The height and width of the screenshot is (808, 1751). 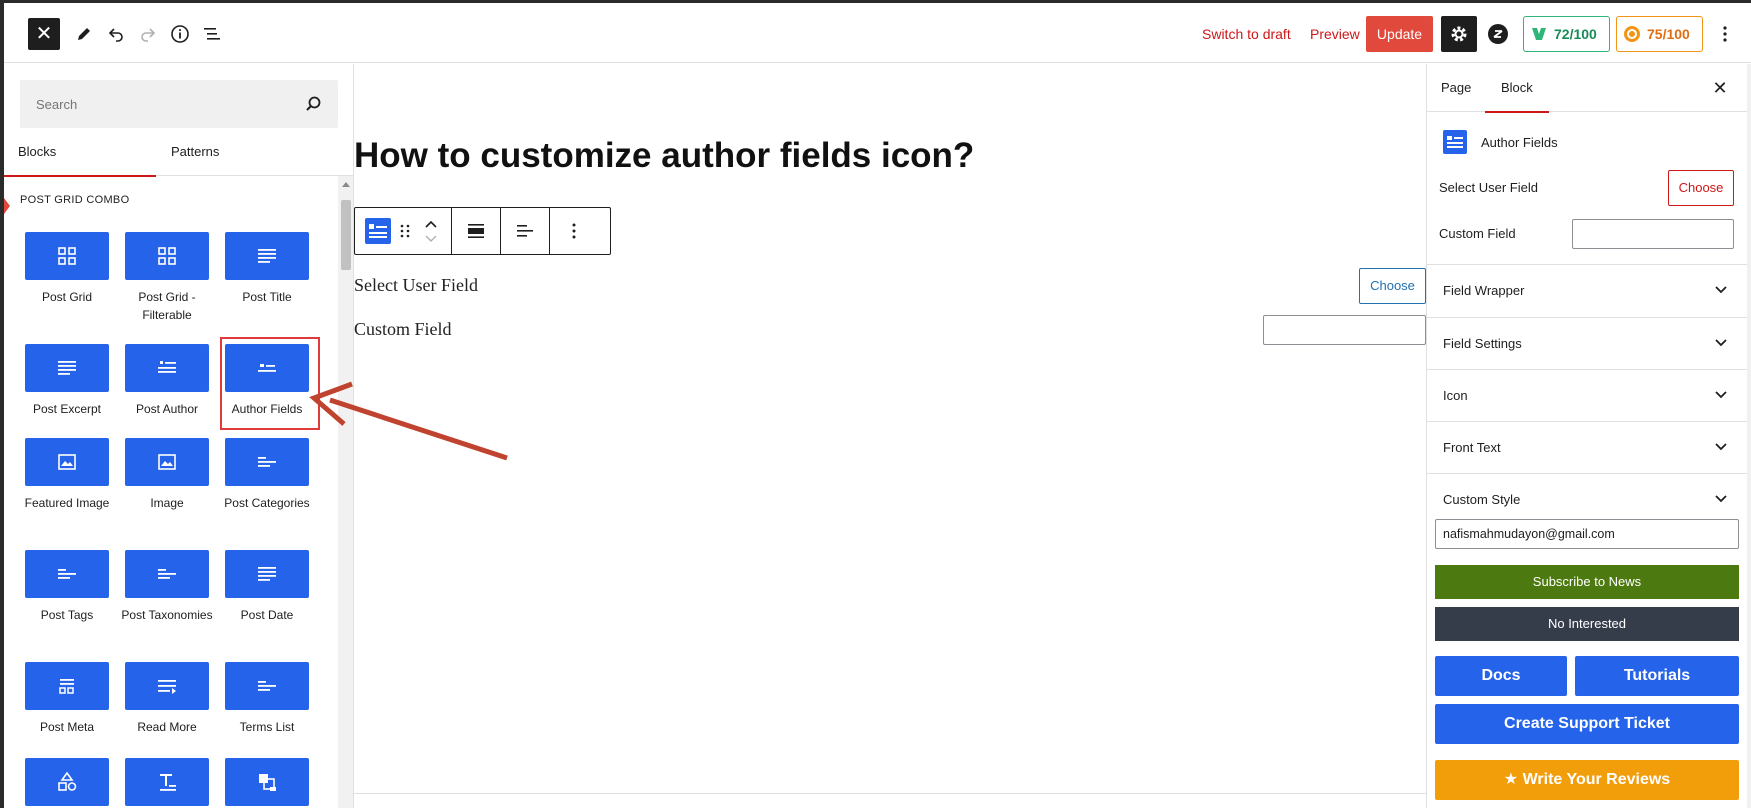 What do you see at coordinates (67, 381) in the screenshot?
I see `block-item-post-excerpt: Post Excerpt` at bounding box center [67, 381].